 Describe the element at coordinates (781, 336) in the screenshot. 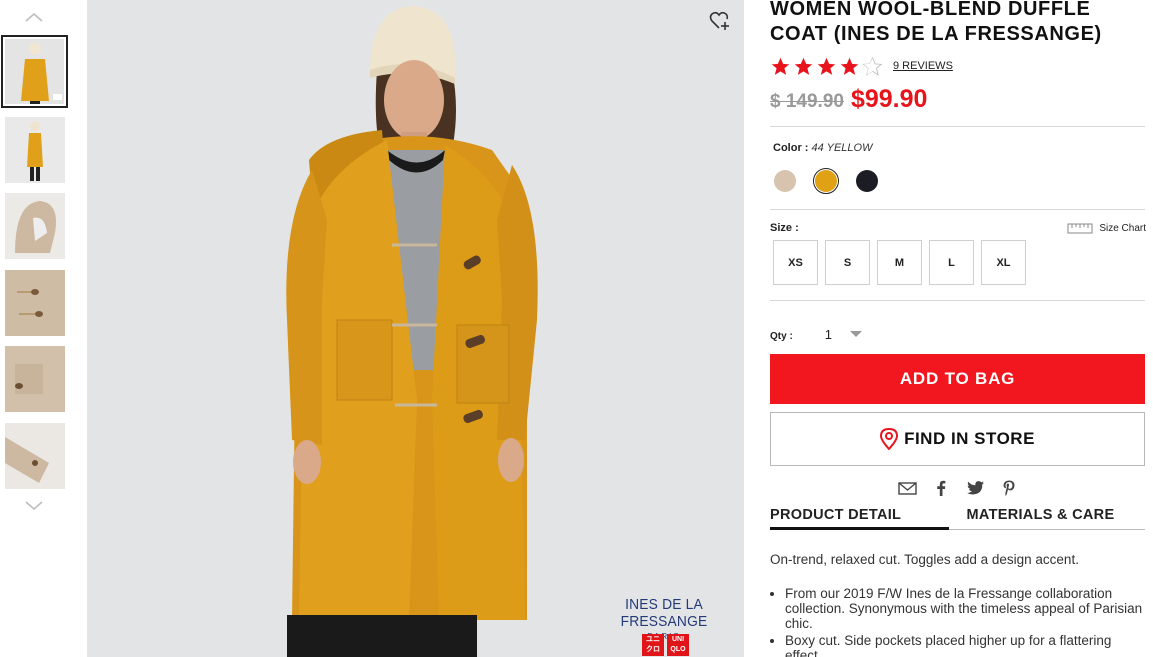

I see `qty-label: Qty :` at that location.